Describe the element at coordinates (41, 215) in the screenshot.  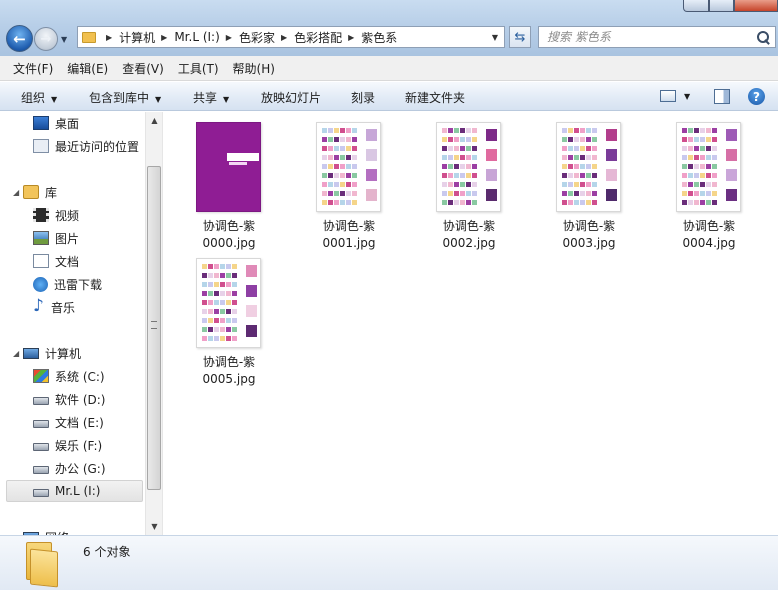
I see `video-library-icon` at that location.